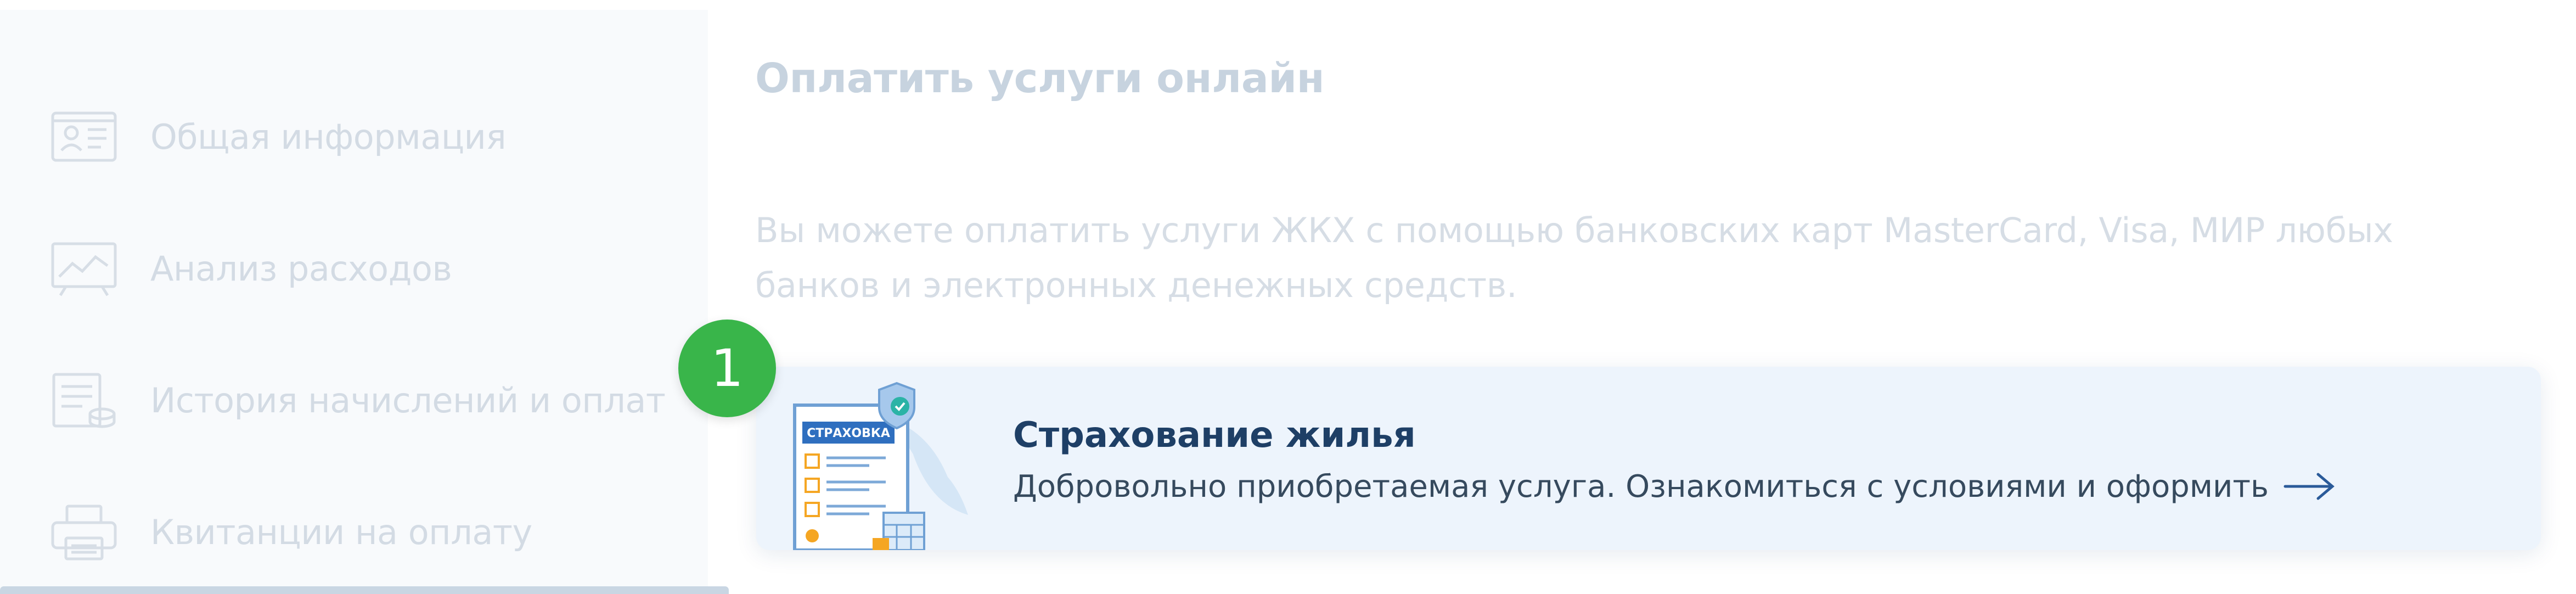 Image resolution: width=2576 pixels, height=594 pixels. What do you see at coordinates (84, 400) in the screenshot?
I see `history-icon` at bounding box center [84, 400].